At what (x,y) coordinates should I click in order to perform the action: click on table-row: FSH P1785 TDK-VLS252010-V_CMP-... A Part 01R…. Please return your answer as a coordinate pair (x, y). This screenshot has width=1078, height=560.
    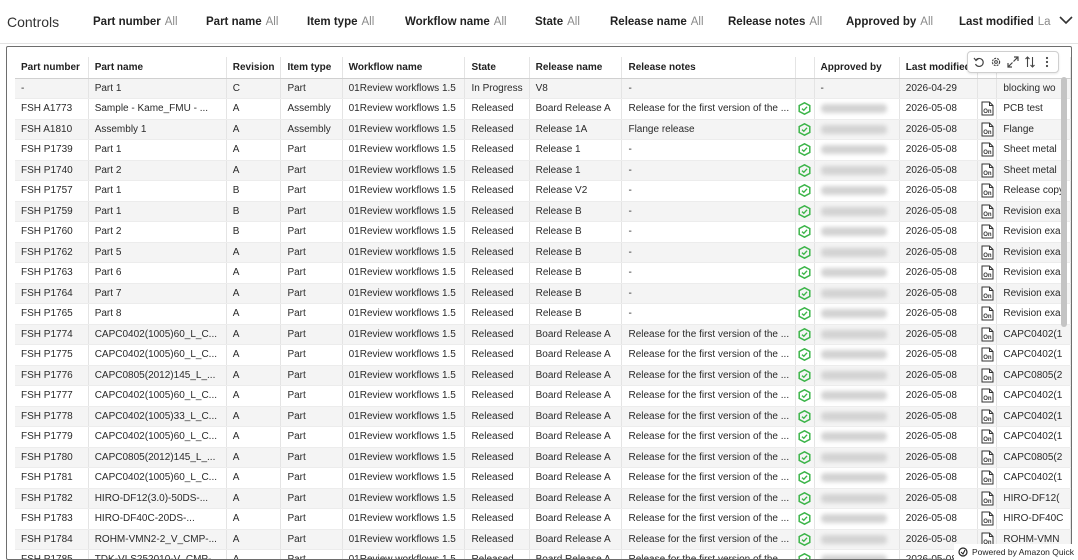
    Looking at the image, I should click on (543, 554).